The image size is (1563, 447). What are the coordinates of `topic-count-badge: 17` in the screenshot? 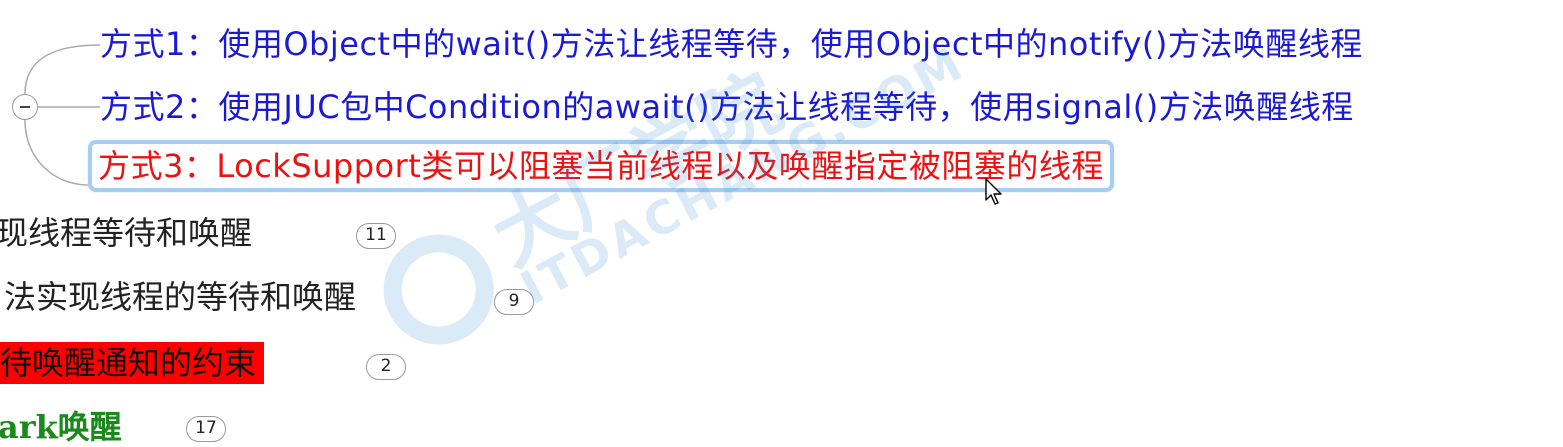 It's located at (206, 429).